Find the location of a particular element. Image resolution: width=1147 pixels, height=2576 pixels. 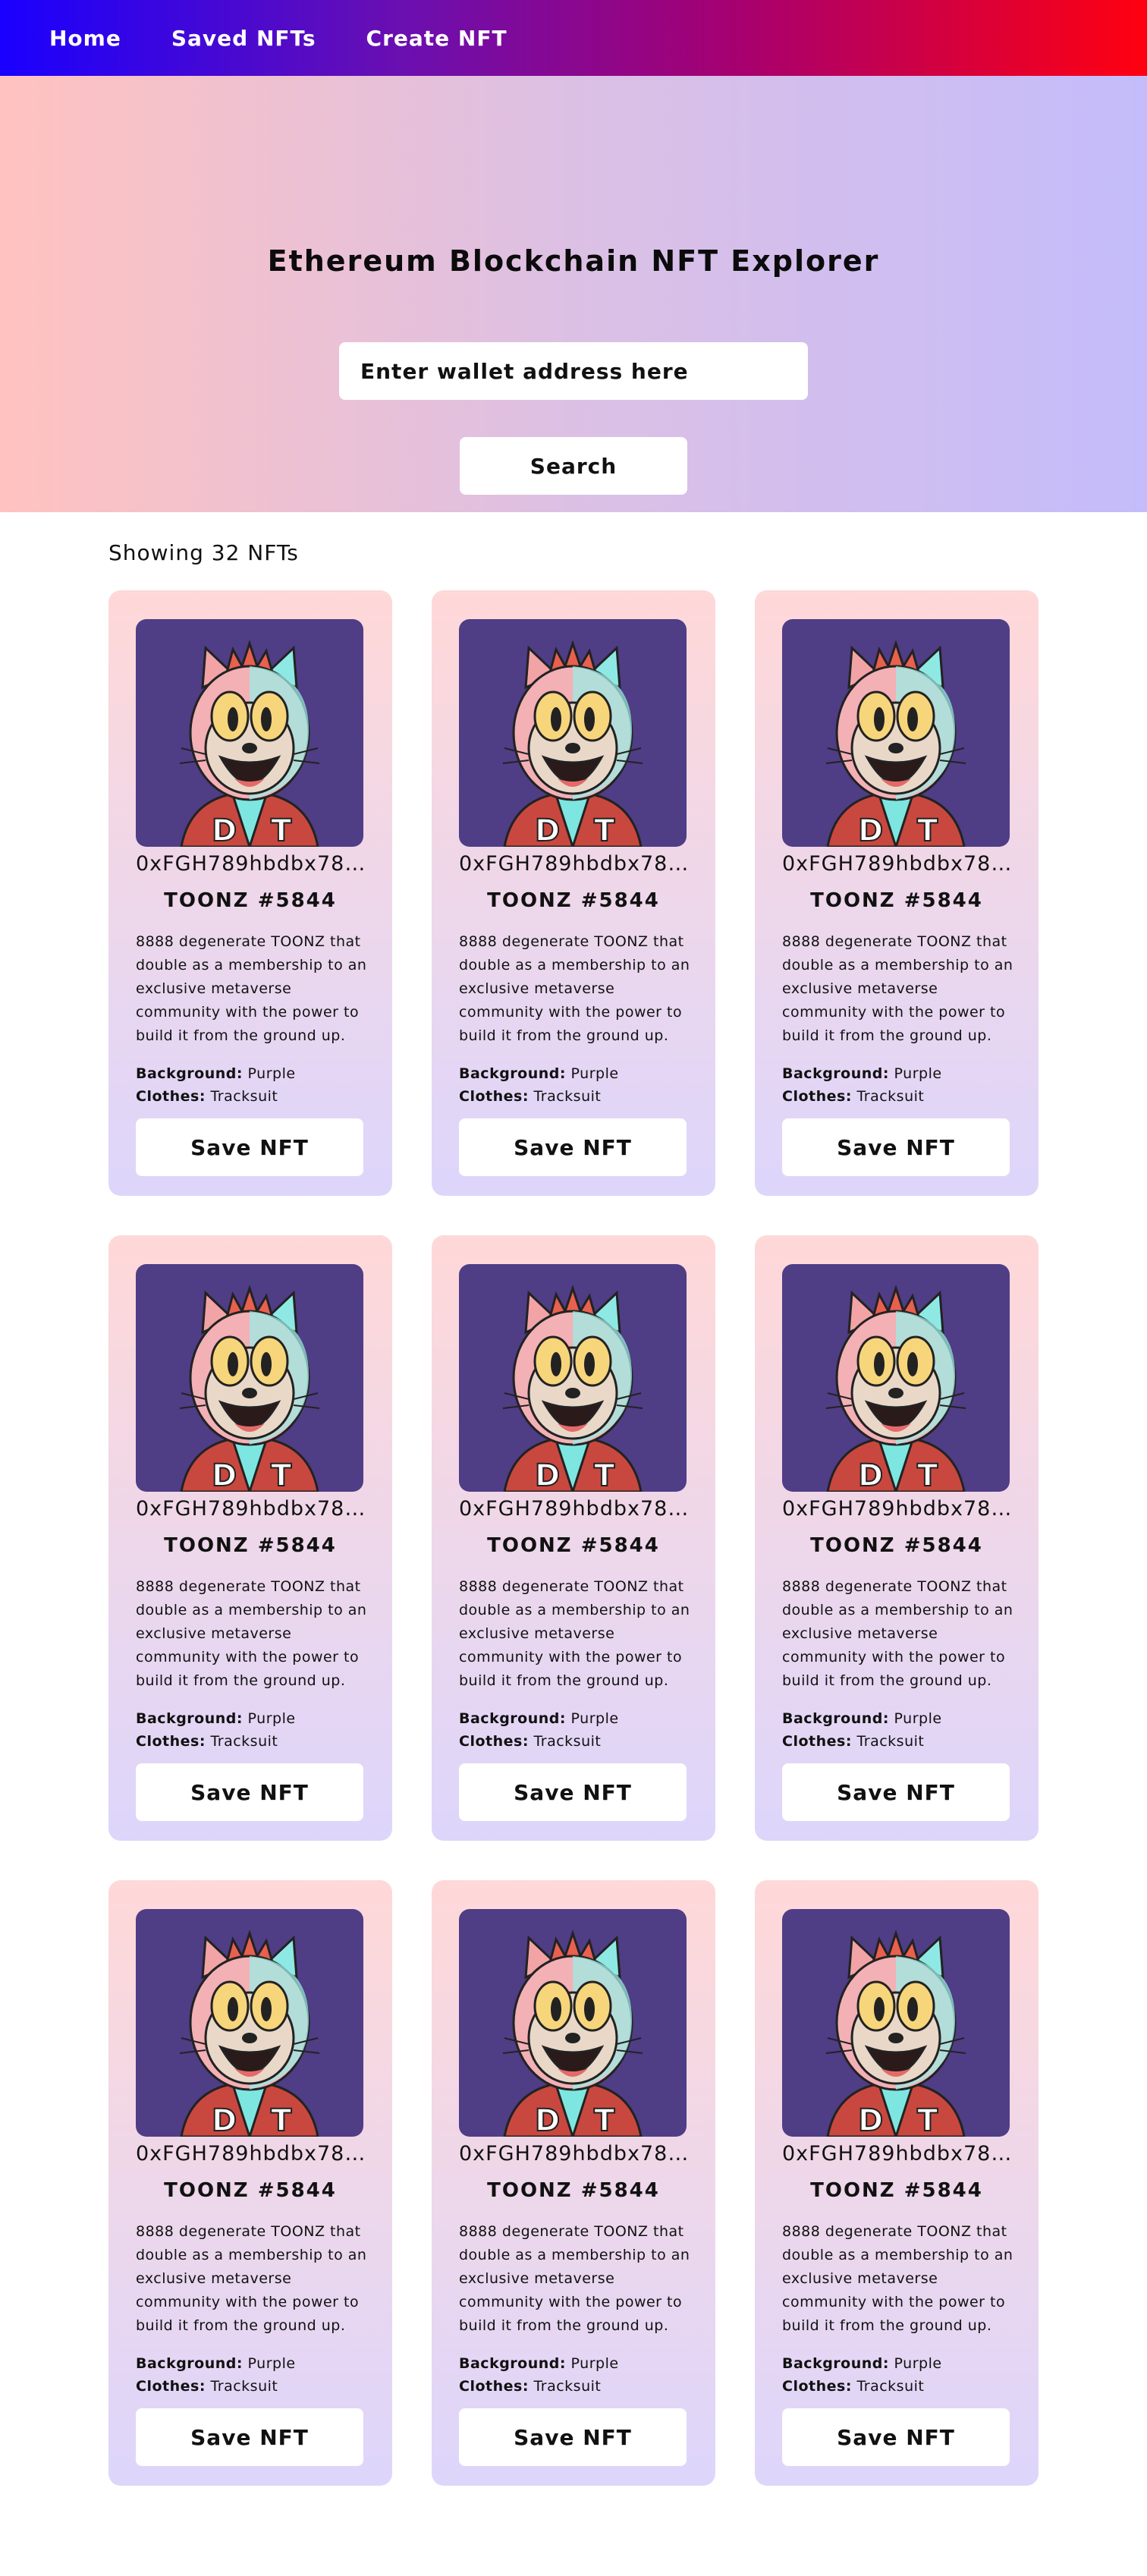

nav-create-nft-link: Create NFT is located at coordinates (437, 38).